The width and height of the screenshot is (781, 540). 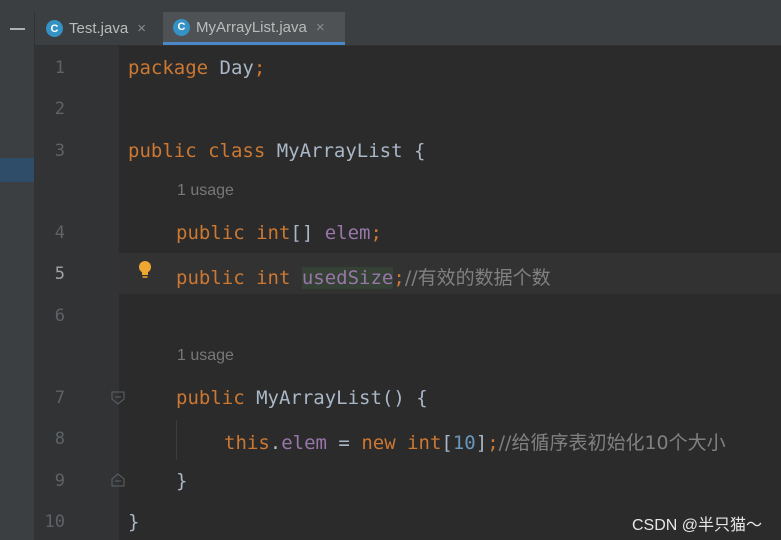 I want to click on keyword: public class, so click(x=197, y=151).